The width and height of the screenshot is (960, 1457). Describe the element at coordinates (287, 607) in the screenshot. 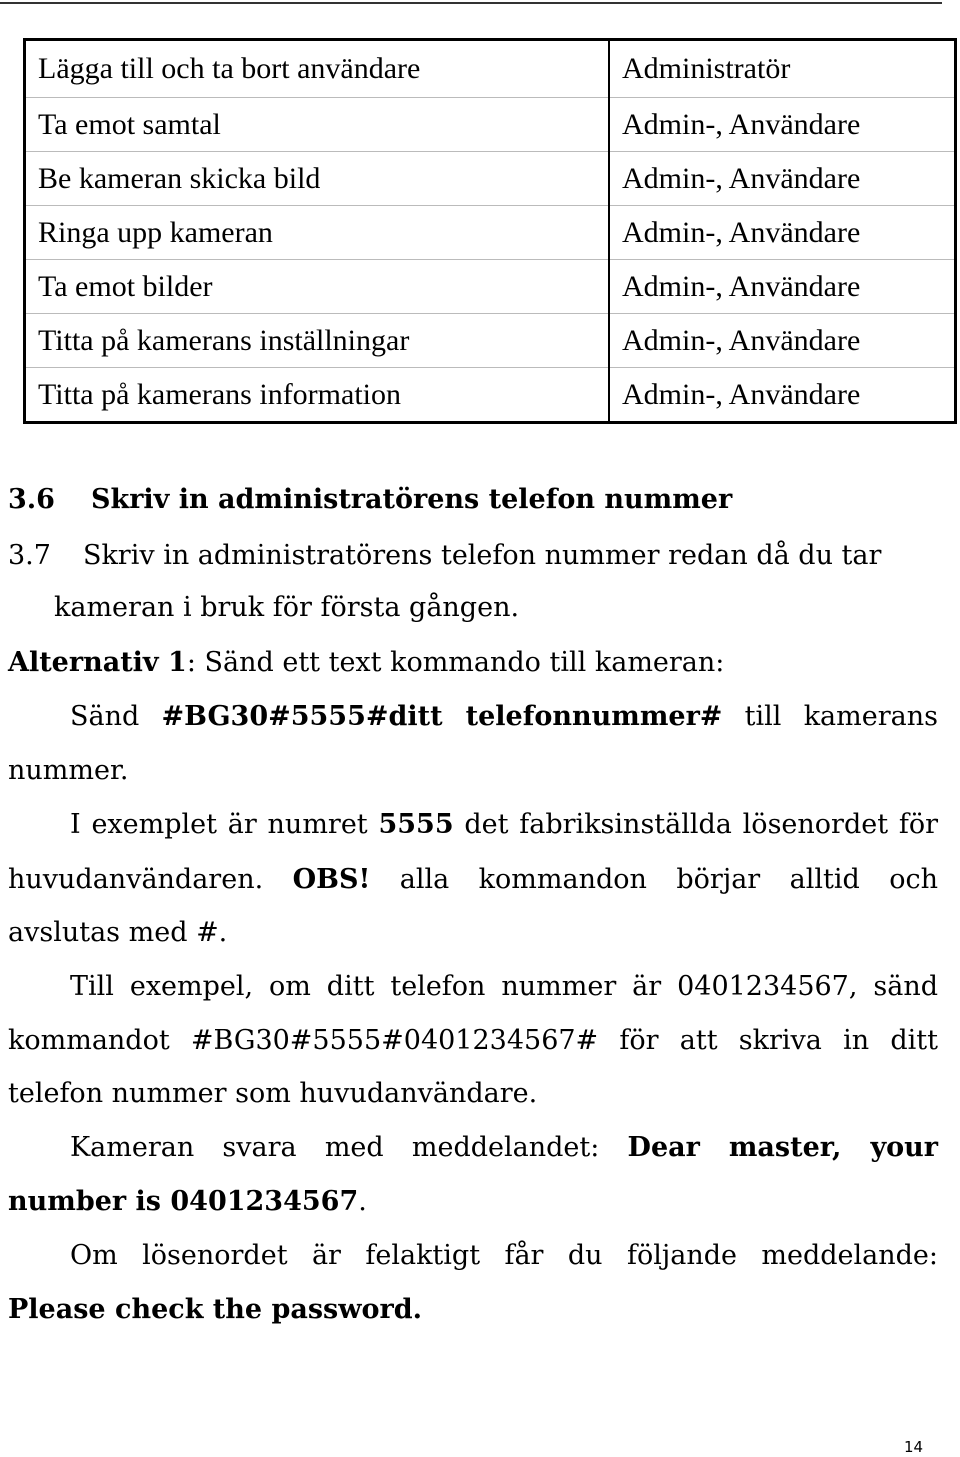

I see `text-line: kameran i bruk för första gången.` at that location.